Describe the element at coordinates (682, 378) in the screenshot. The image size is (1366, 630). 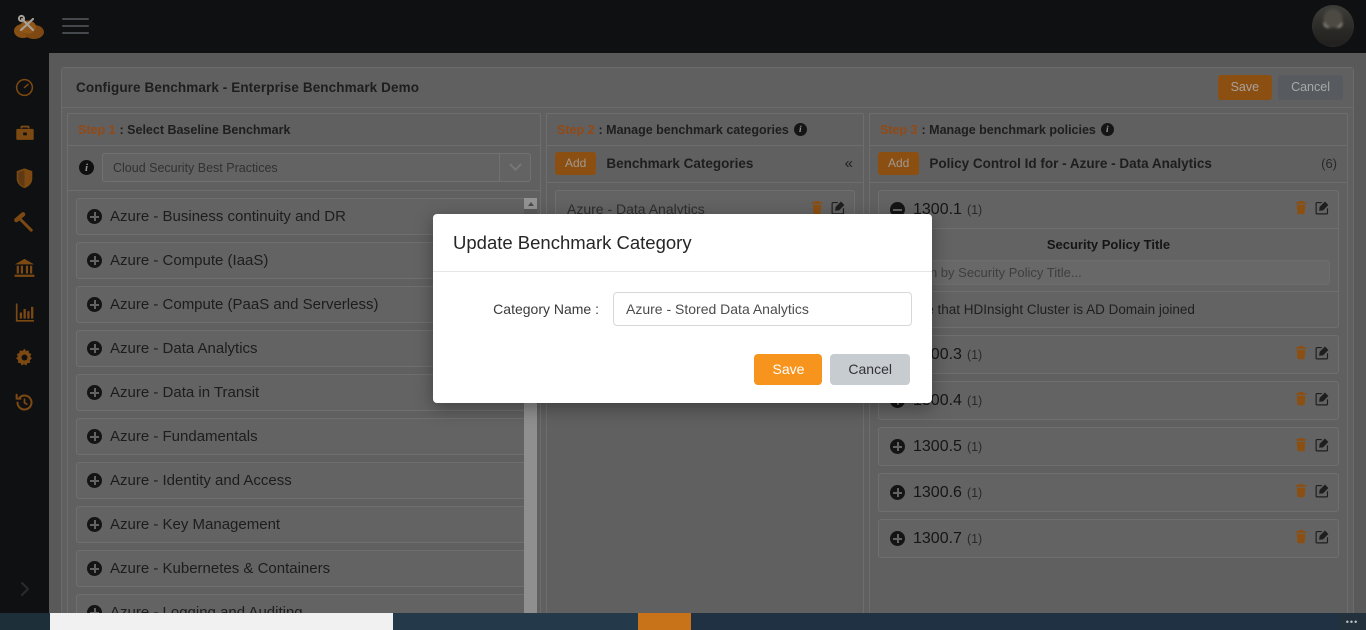
I see `dialog-footer: Save Cancel` at that location.